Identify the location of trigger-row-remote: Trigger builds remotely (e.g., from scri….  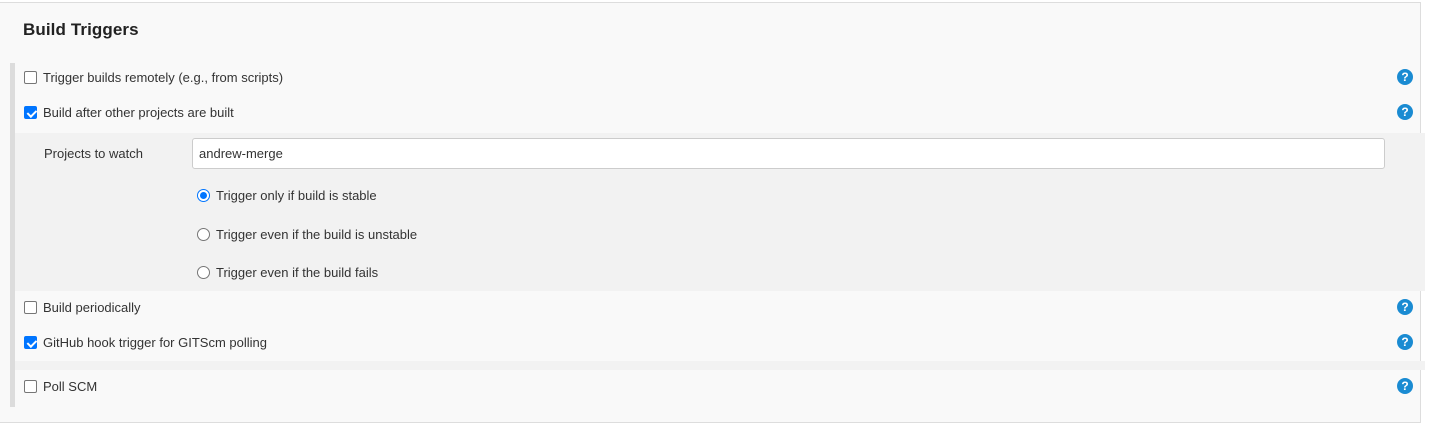
(720, 78).